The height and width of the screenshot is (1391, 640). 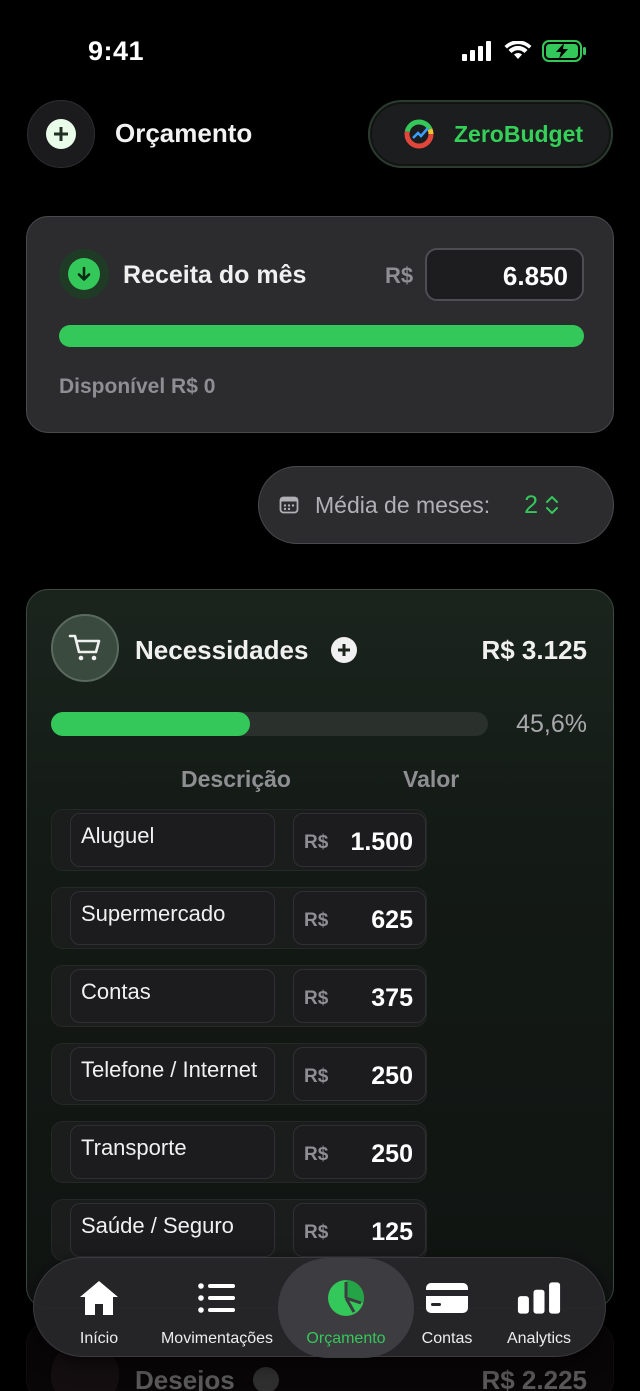 What do you see at coordinates (172, 1230) in the screenshot?
I see `description-field: Saúde / Seguro` at bounding box center [172, 1230].